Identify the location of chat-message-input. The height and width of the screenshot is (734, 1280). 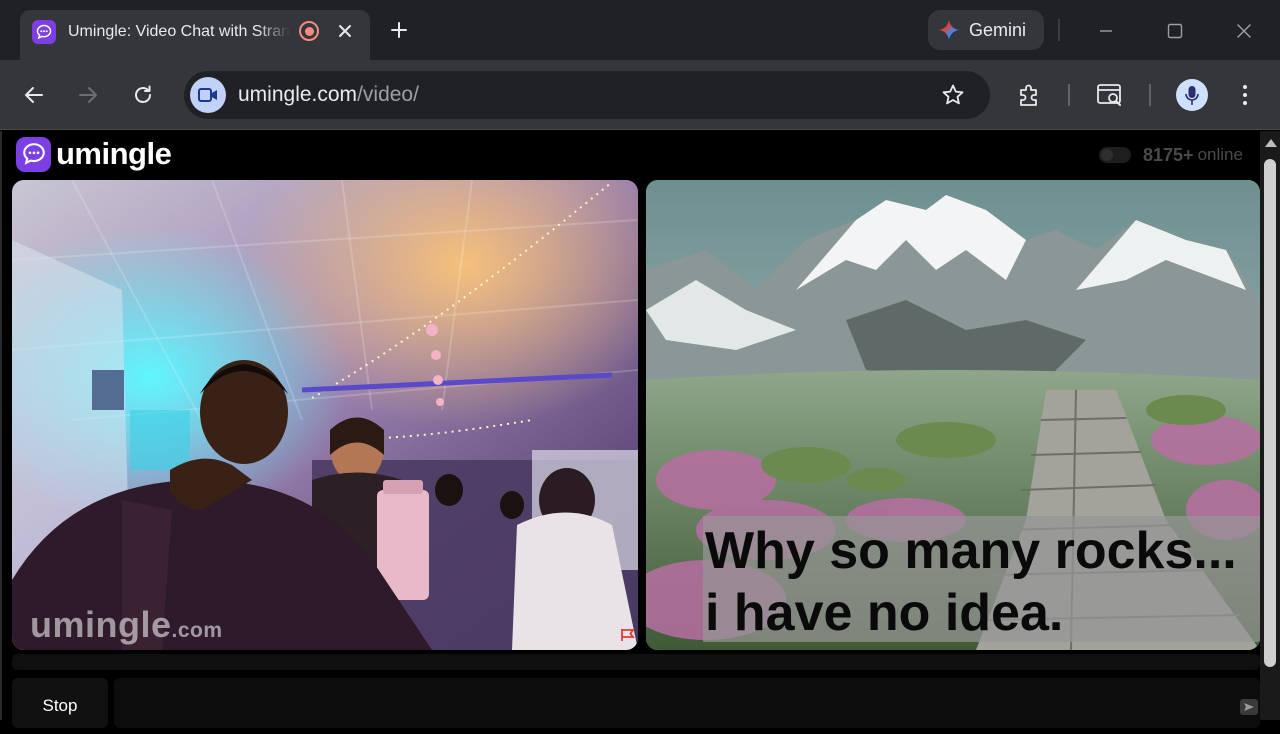
(687, 703).